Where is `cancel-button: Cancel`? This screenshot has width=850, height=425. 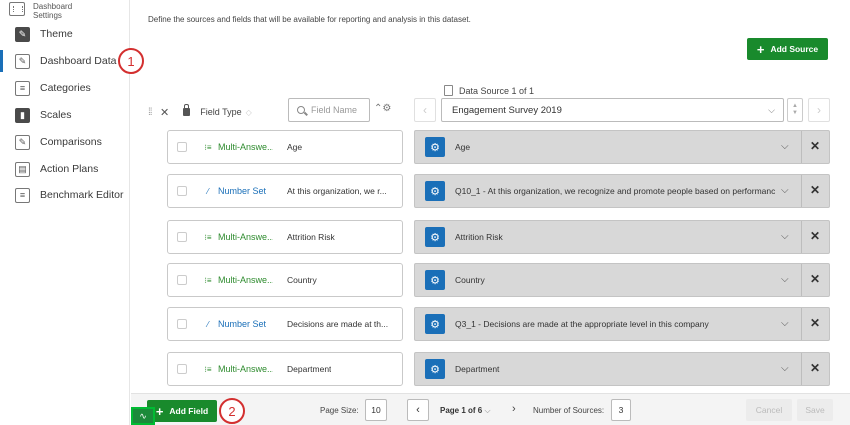 cancel-button: Cancel is located at coordinates (769, 410).